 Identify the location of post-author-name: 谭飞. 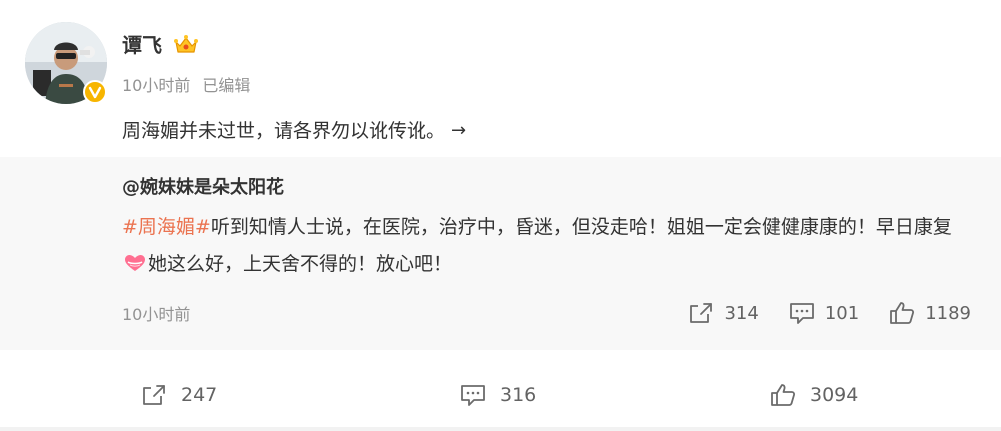
(142, 45).